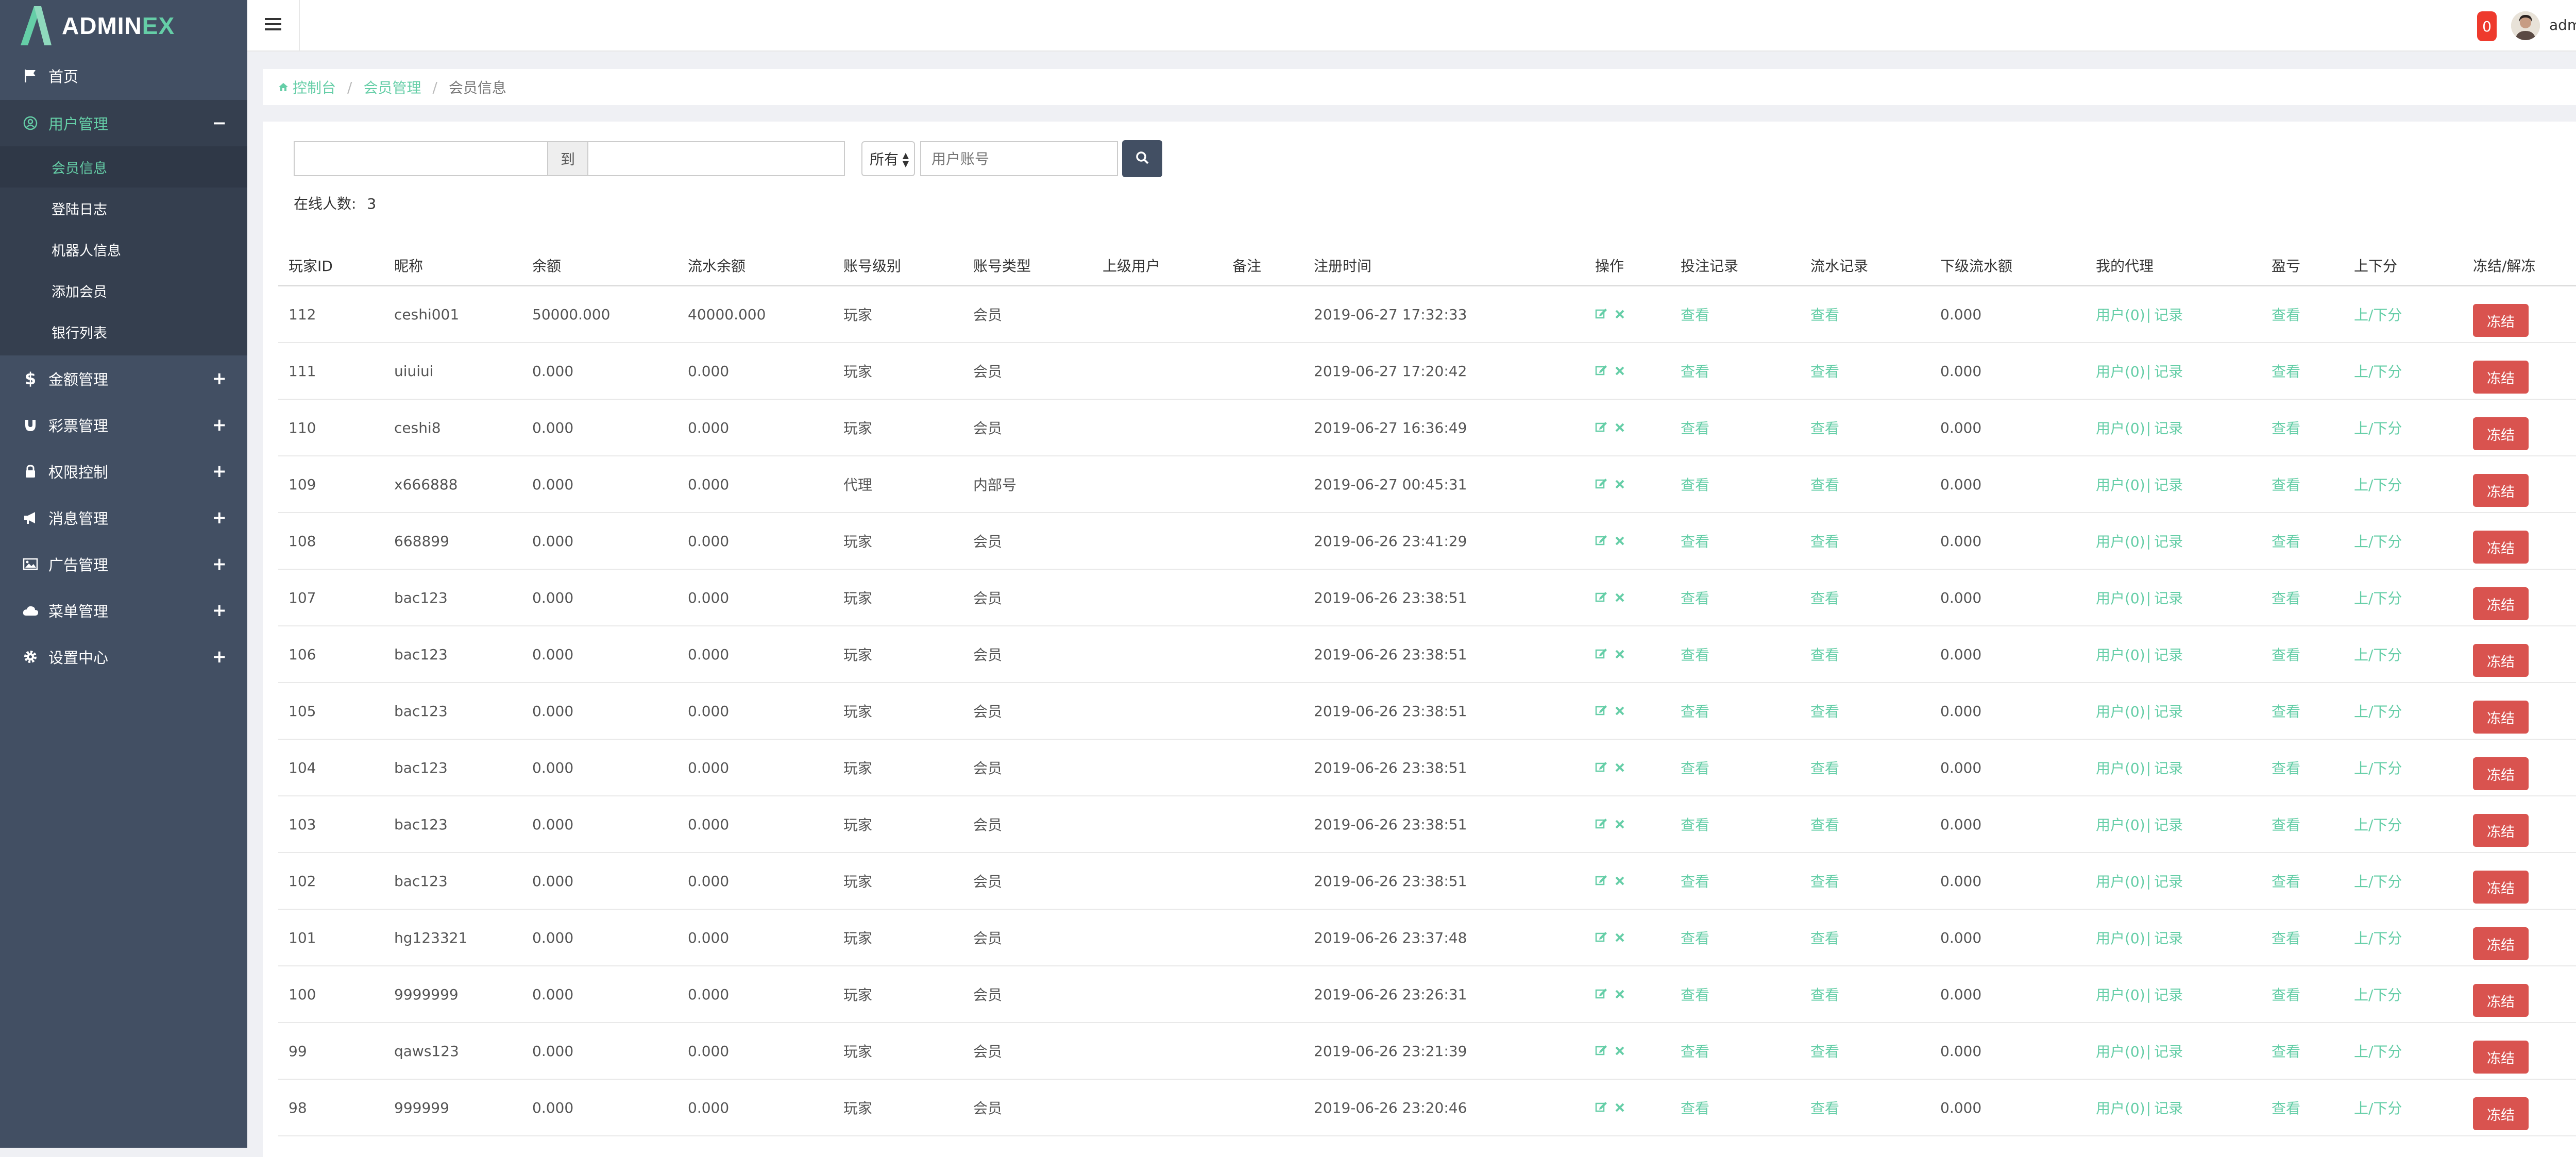 This screenshot has width=2576, height=1157. Describe the element at coordinates (124, 331) in the screenshot. I see `submenu-item-bank-list: 银行列表` at that location.